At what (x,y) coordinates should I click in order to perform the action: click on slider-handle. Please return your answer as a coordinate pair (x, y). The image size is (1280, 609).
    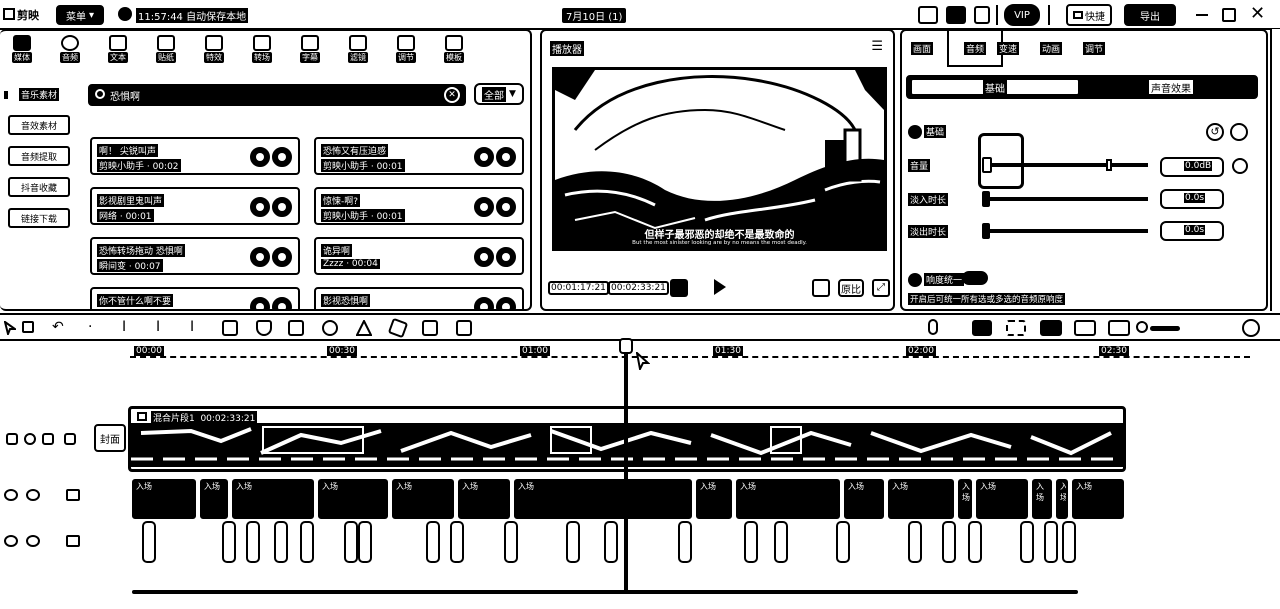
    Looking at the image, I should click on (986, 231).